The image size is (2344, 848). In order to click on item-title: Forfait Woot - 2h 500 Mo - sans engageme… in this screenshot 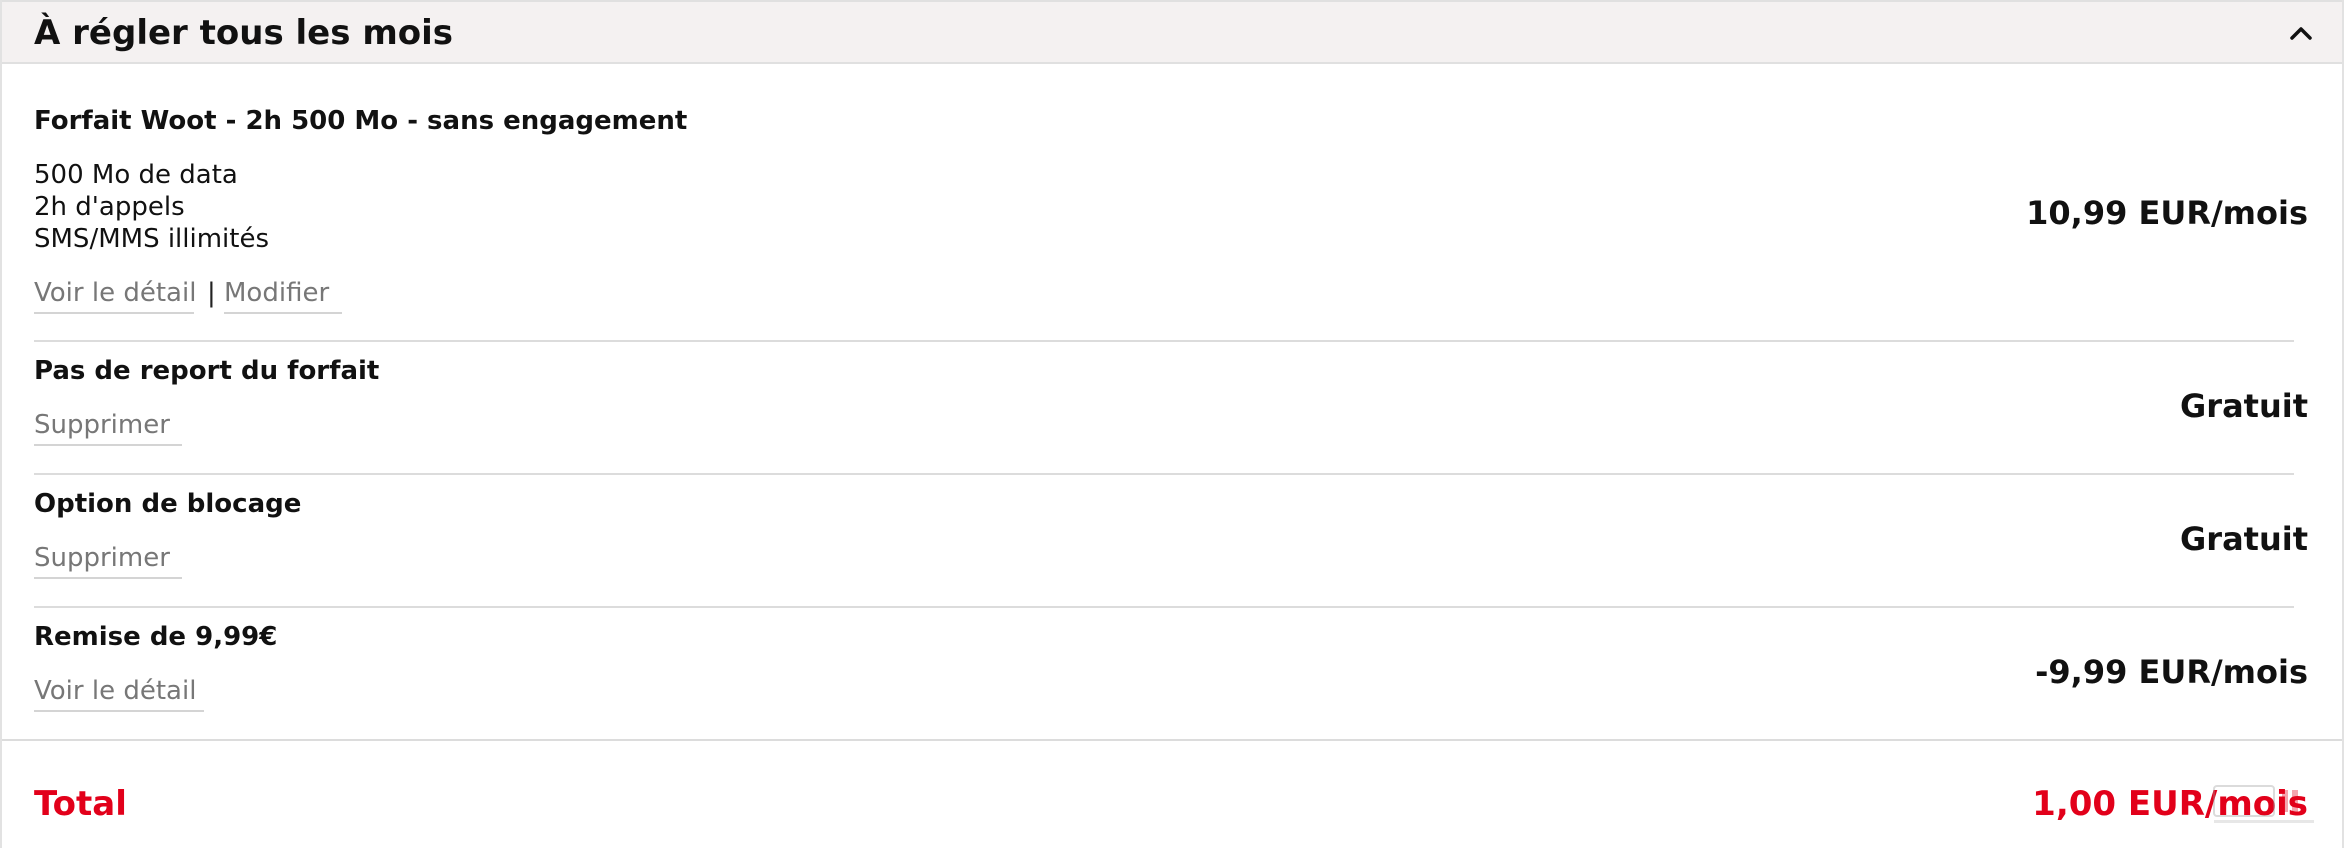, I will do `click(361, 121)`.